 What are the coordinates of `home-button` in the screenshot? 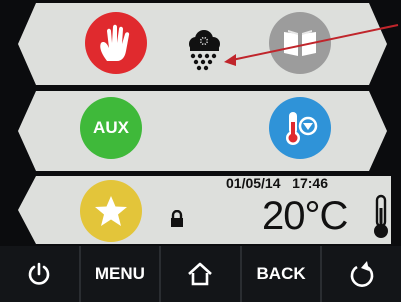 It's located at (201, 274).